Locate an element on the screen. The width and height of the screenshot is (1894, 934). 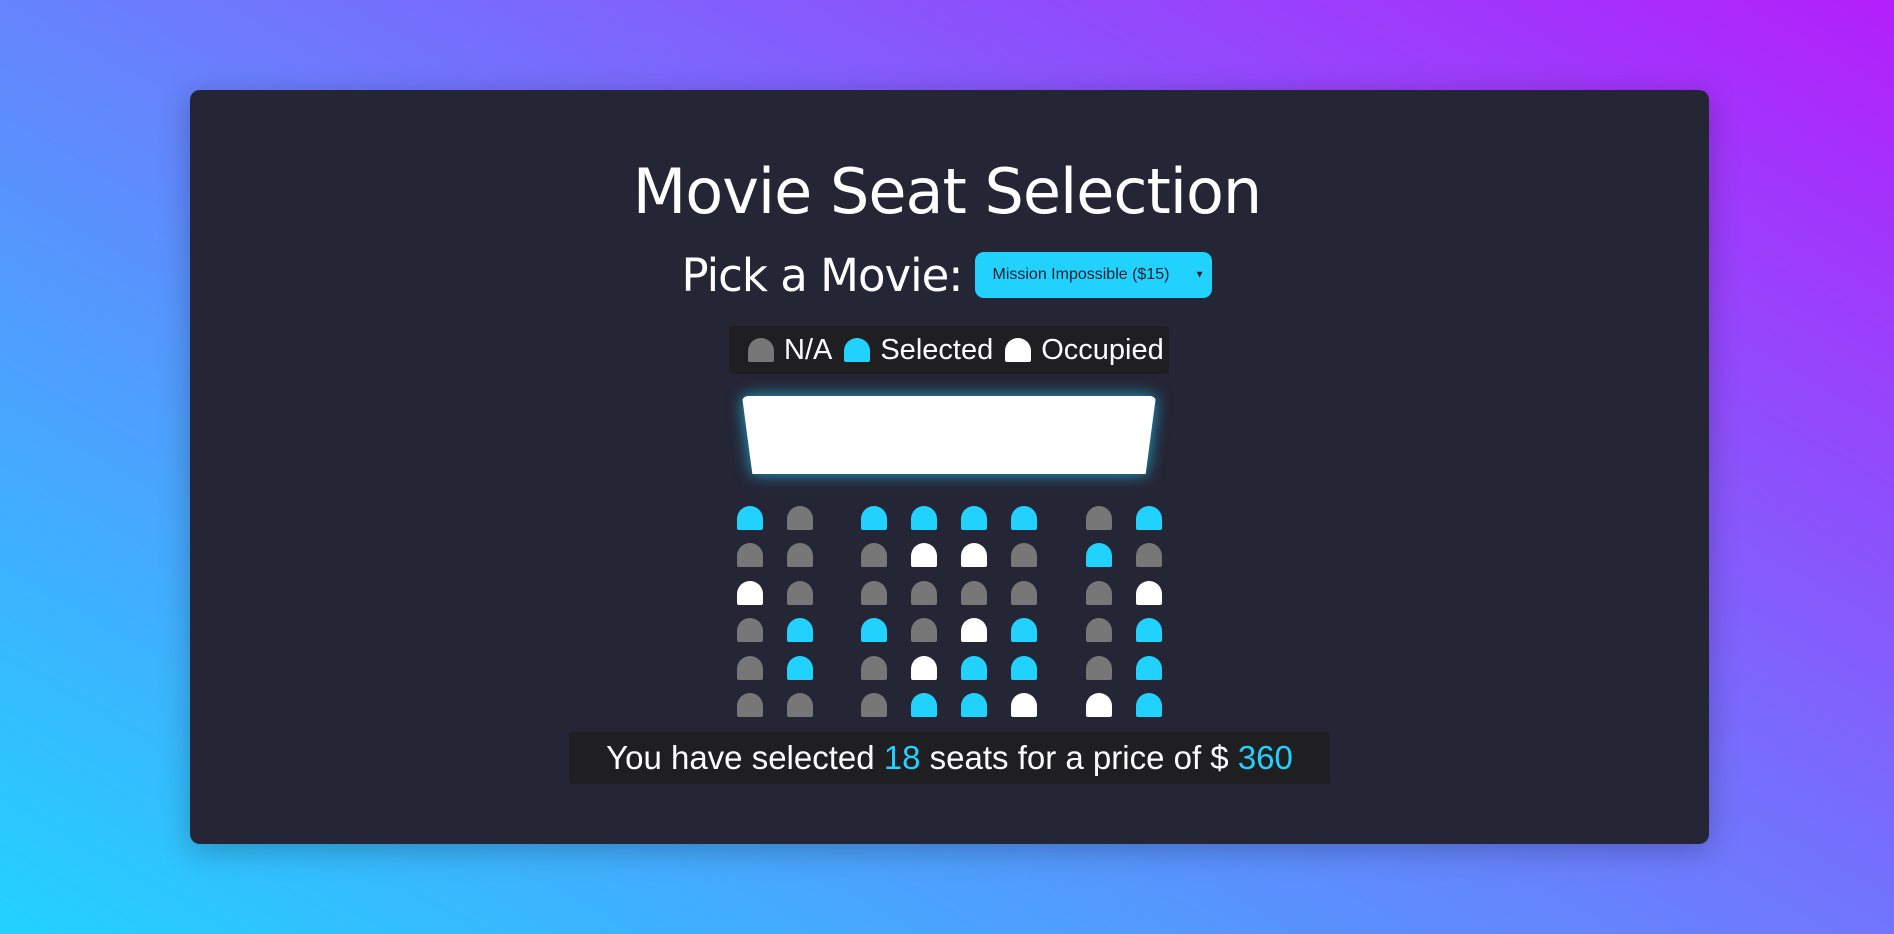
total-price: 360 is located at coordinates (1265, 757).